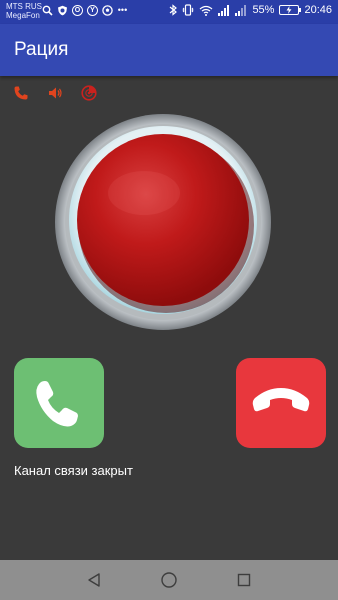 The width and height of the screenshot is (338, 600). Describe the element at coordinates (318, 10) in the screenshot. I see `clock: 20:46` at that location.